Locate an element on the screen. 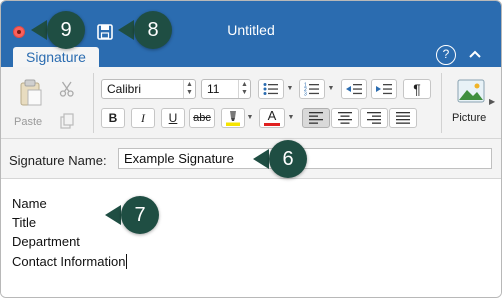  font-size-dropdown: 11 ▲ ▼ is located at coordinates (226, 89).